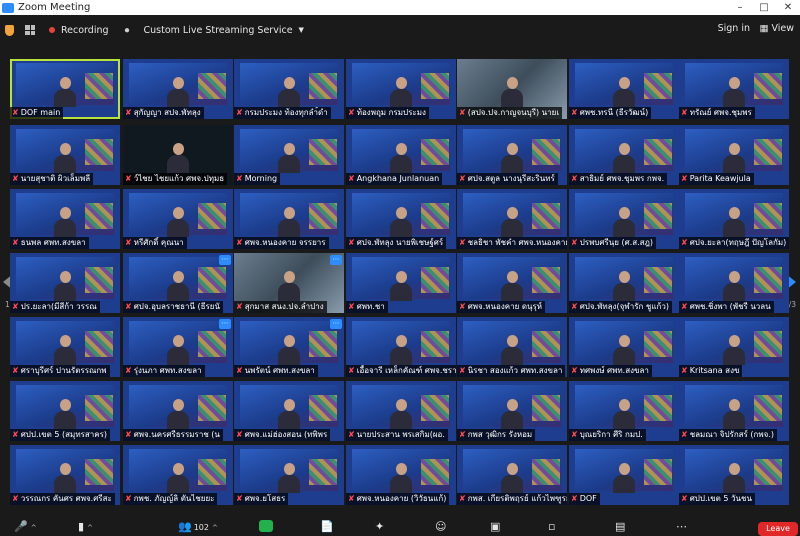  I want to click on participant-name-label: ✘ ศปจ.พัทลุง(จุฬารัก ชูแก้ว), so click(620, 307).